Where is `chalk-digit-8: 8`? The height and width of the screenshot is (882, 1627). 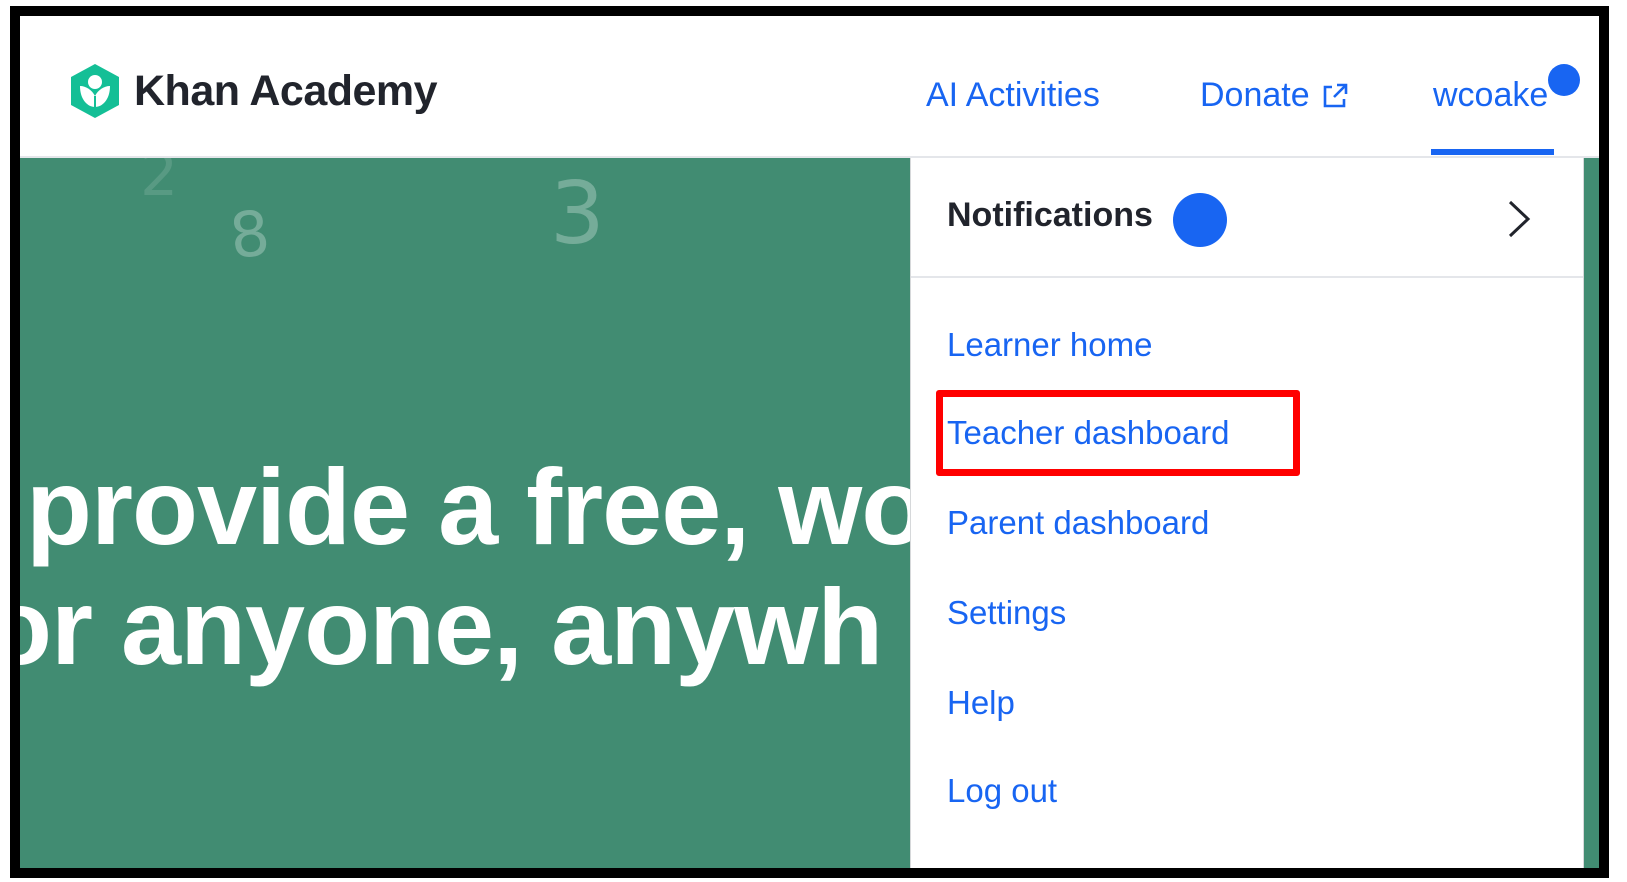
chalk-digit-8: 8 is located at coordinates (250, 234).